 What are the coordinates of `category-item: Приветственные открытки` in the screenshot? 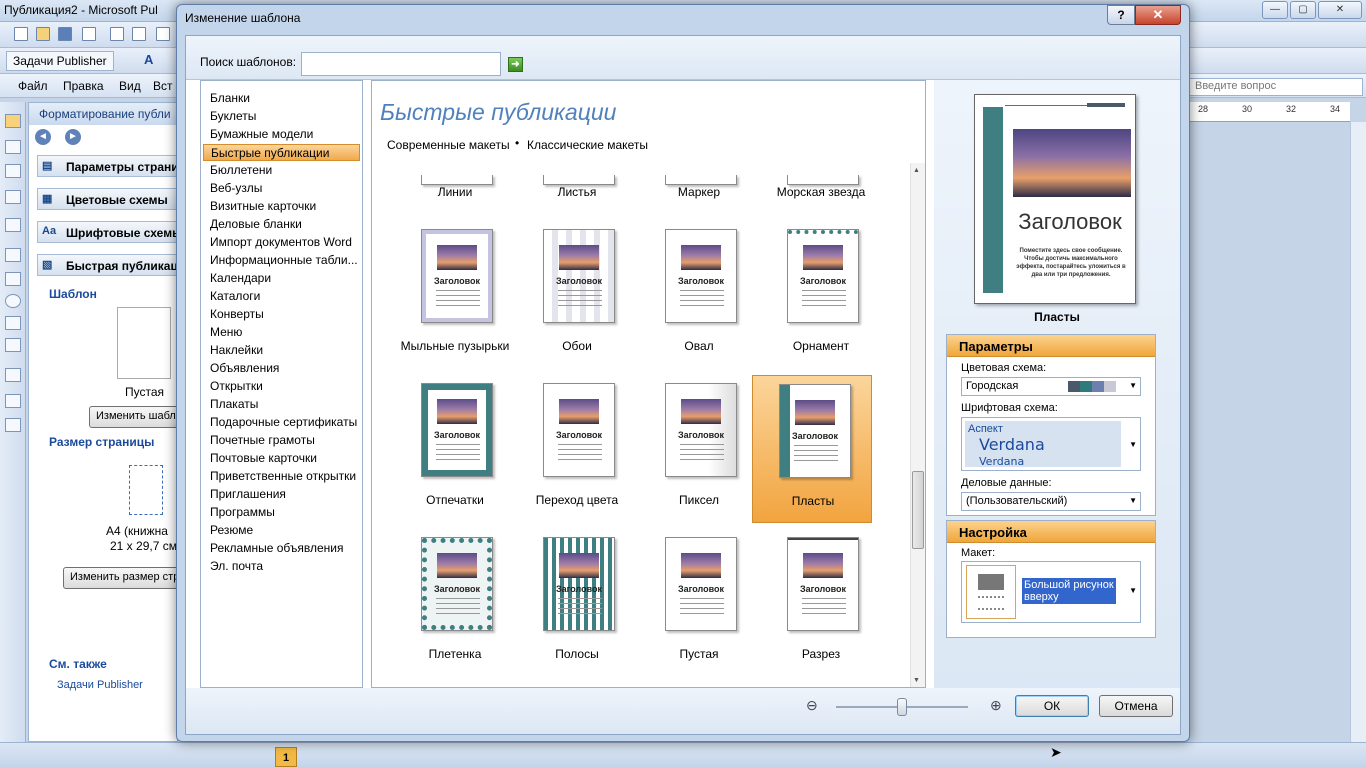 It's located at (281, 476).